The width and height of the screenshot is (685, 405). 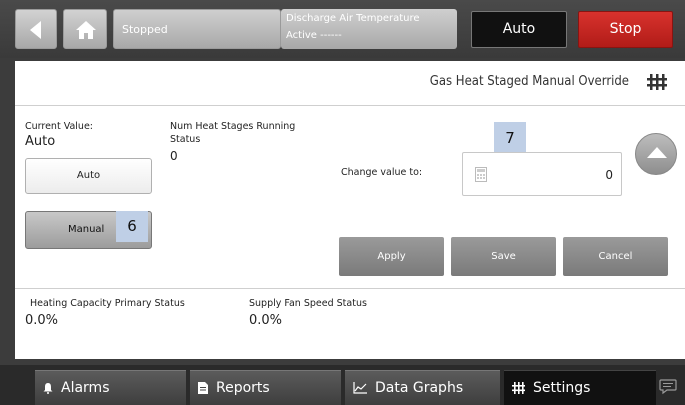 I want to click on supply-fan-speed-label: Supply Fan Speed Status, so click(x=308, y=303).